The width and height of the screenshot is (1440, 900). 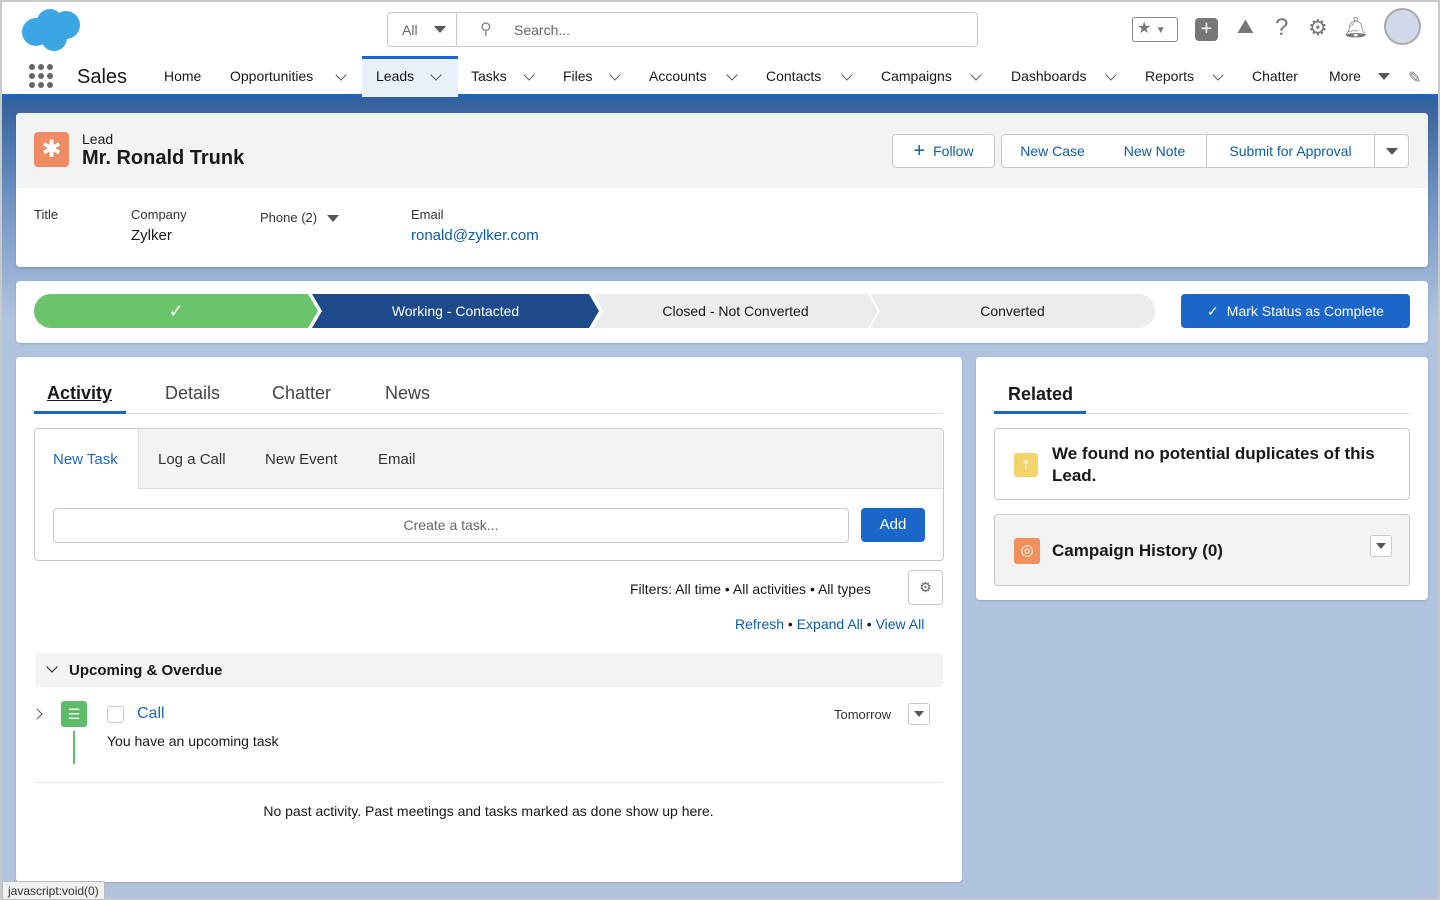 What do you see at coordinates (1414, 78) in the screenshot?
I see `edit-nav-pencil-icon: ✎` at bounding box center [1414, 78].